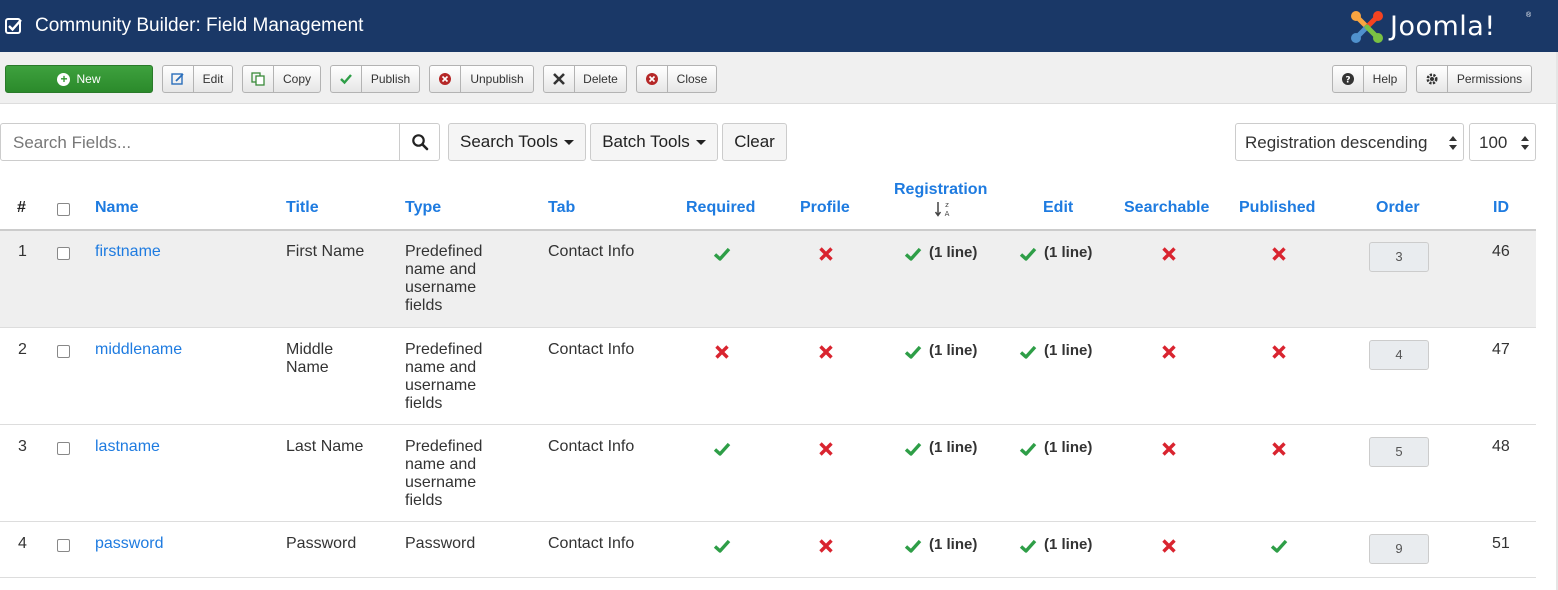  Describe the element at coordinates (720, 208) in the screenshot. I see `column-header-required: Required` at that location.